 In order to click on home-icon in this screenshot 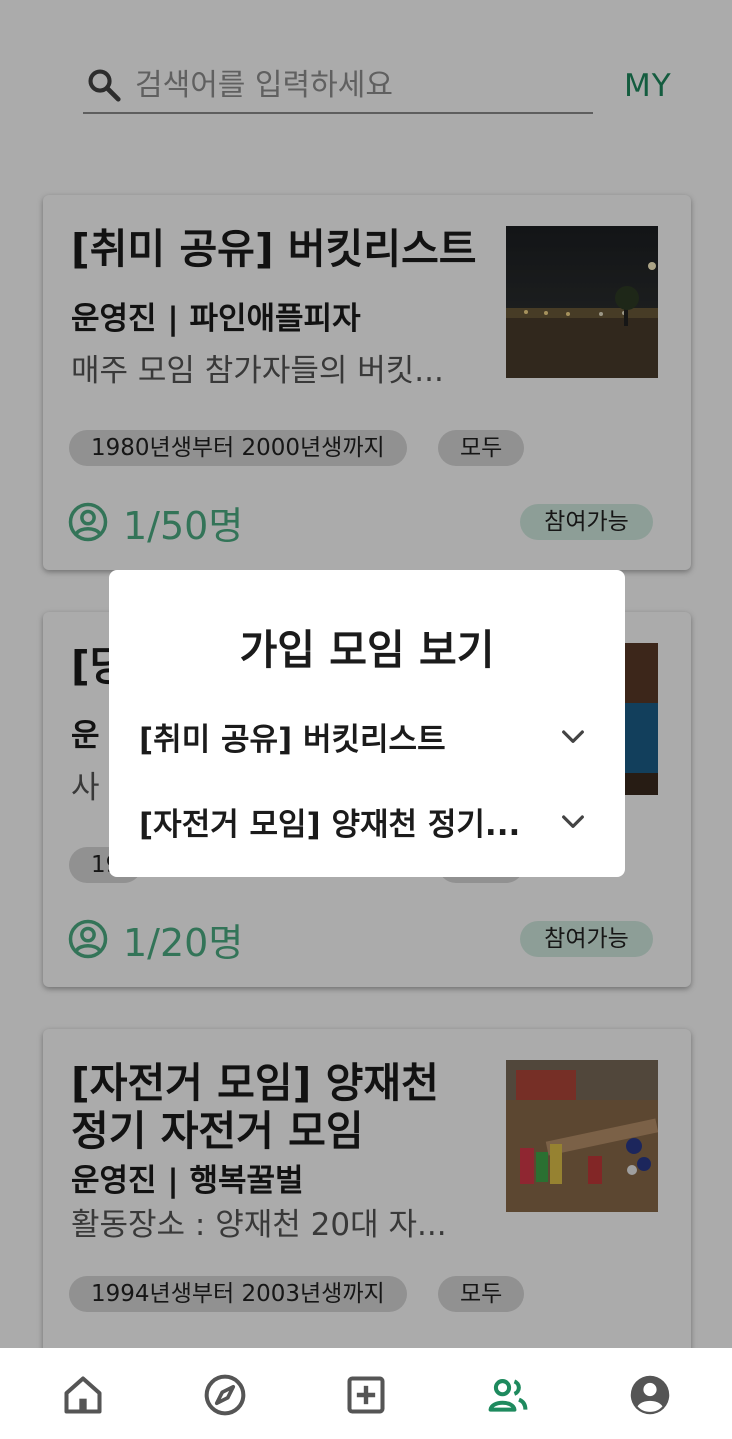, I will do `click(83, 1395)`.